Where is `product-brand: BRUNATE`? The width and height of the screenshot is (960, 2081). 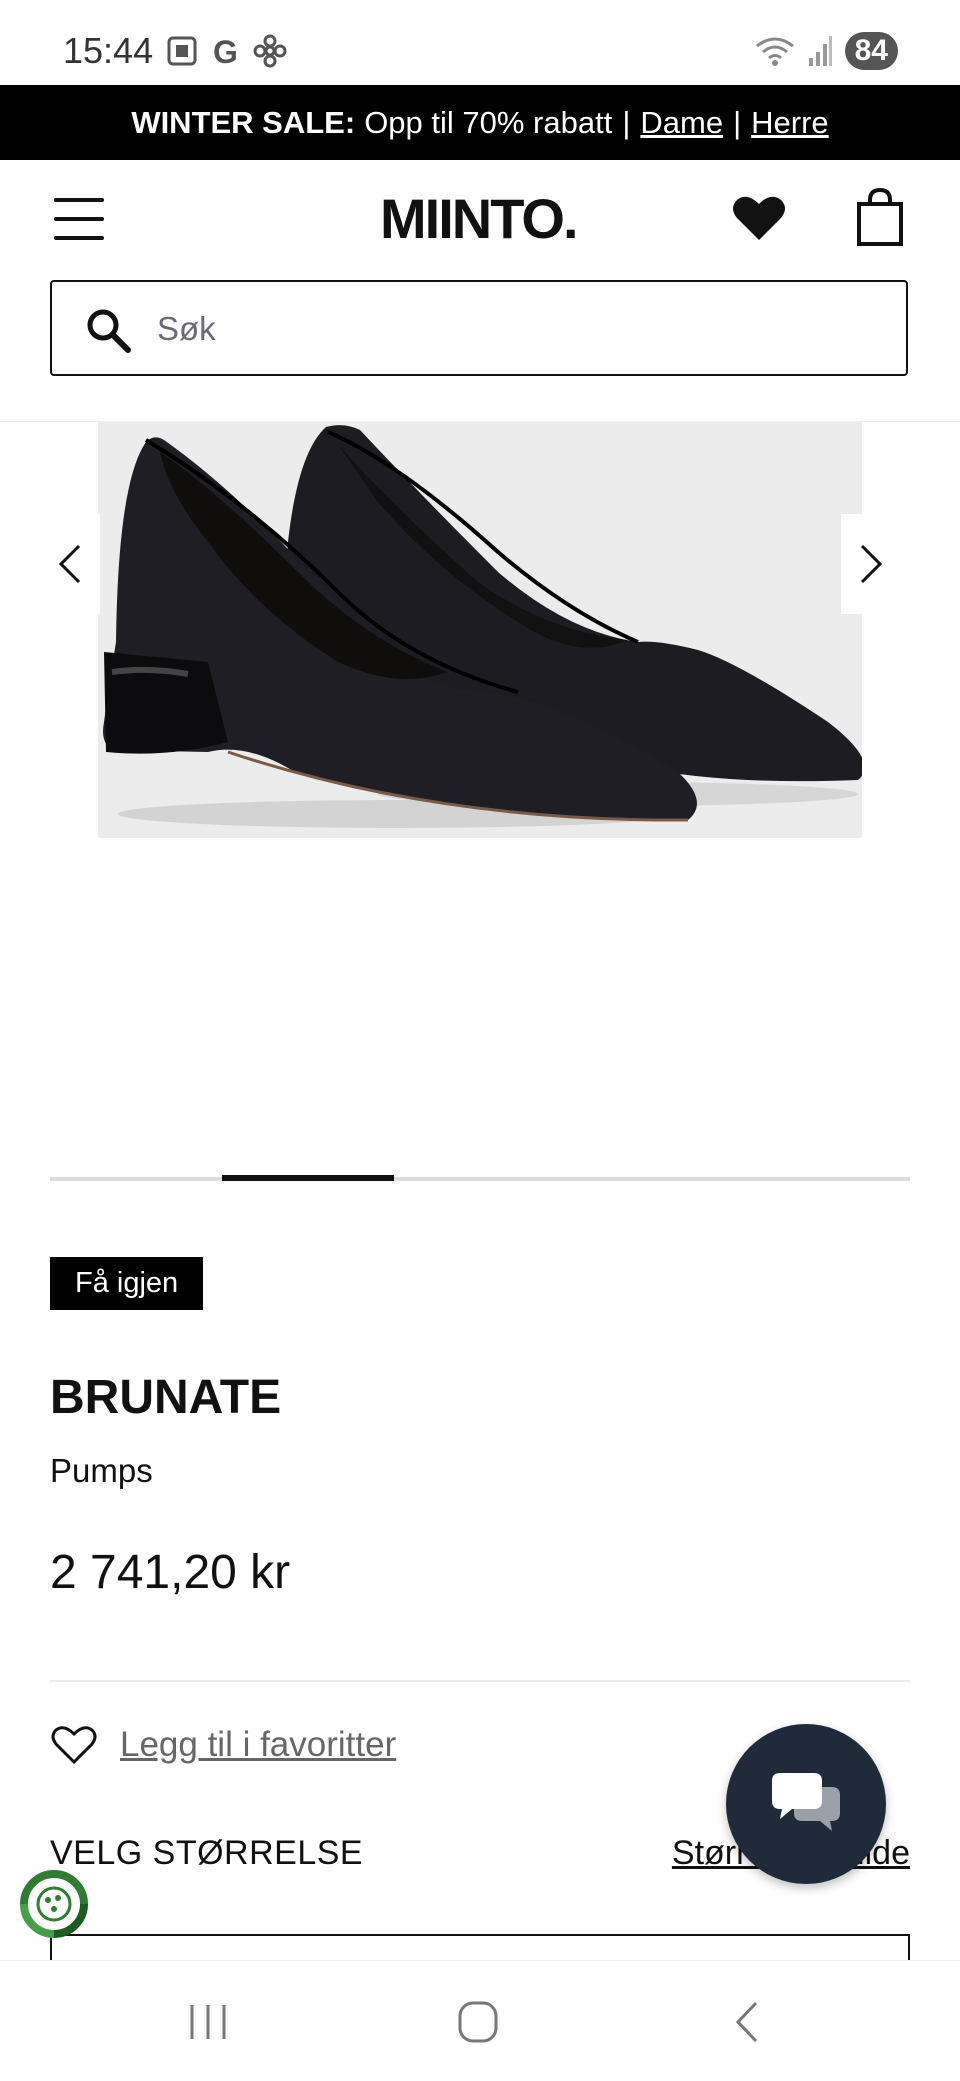
product-brand: BRUNATE is located at coordinates (165, 1397).